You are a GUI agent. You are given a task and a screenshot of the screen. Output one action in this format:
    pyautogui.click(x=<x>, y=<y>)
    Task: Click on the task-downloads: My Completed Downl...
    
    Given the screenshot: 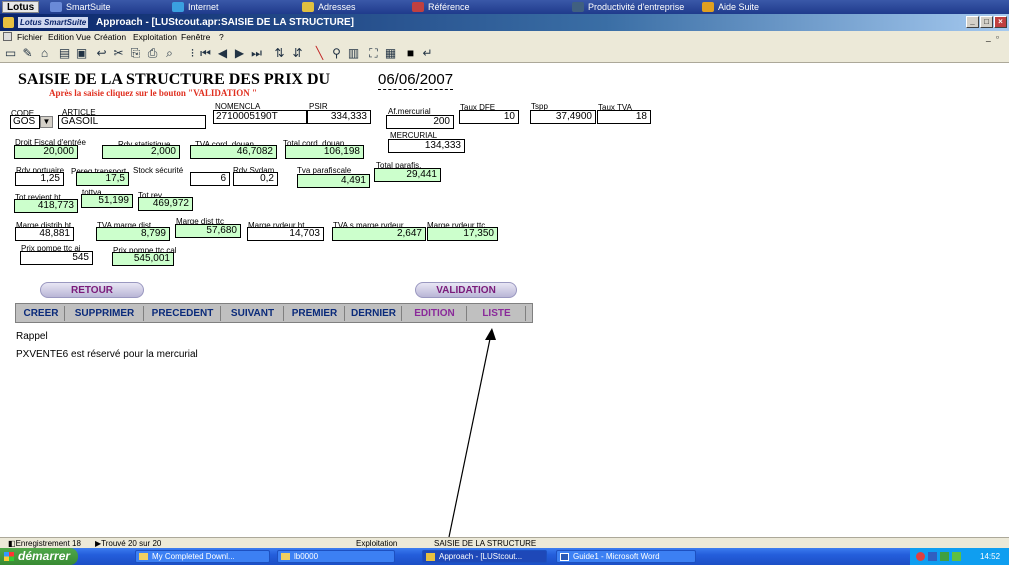 What is the action you would take?
    pyautogui.click(x=202, y=556)
    